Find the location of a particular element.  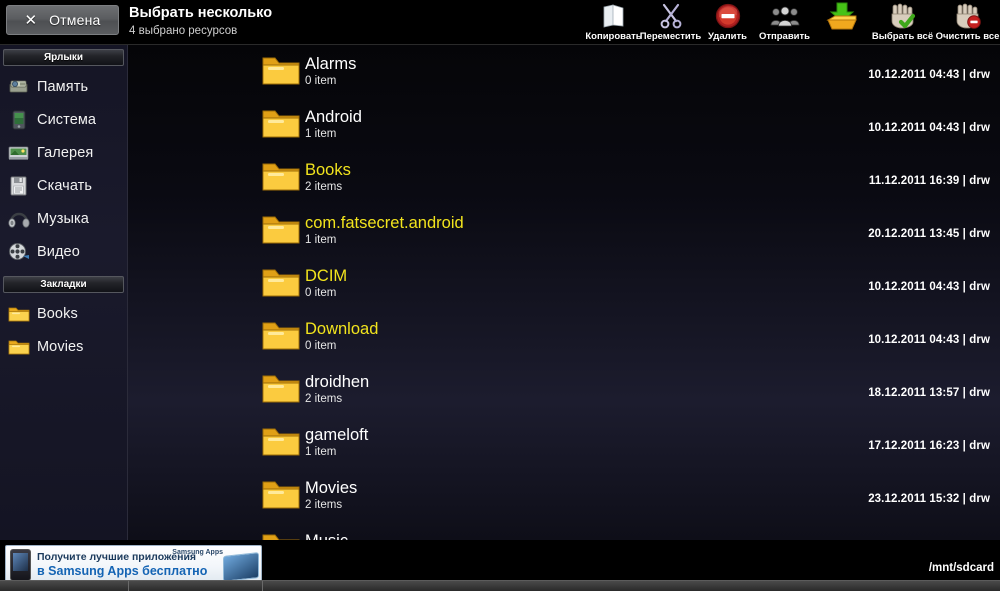

file-name: Books is located at coordinates (328, 170).